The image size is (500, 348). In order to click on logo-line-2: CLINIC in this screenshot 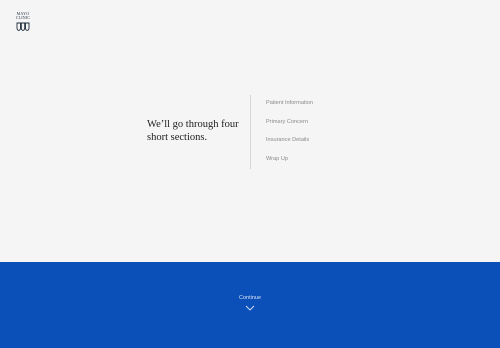, I will do `click(23, 18)`.